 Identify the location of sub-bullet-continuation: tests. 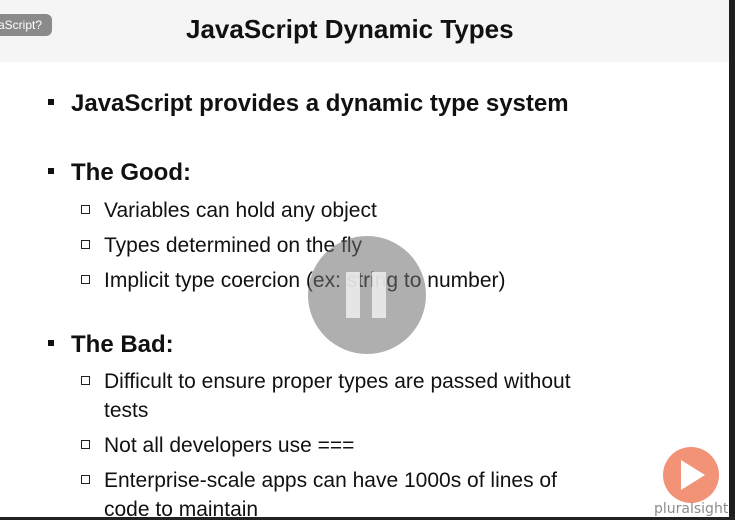
(126, 410).